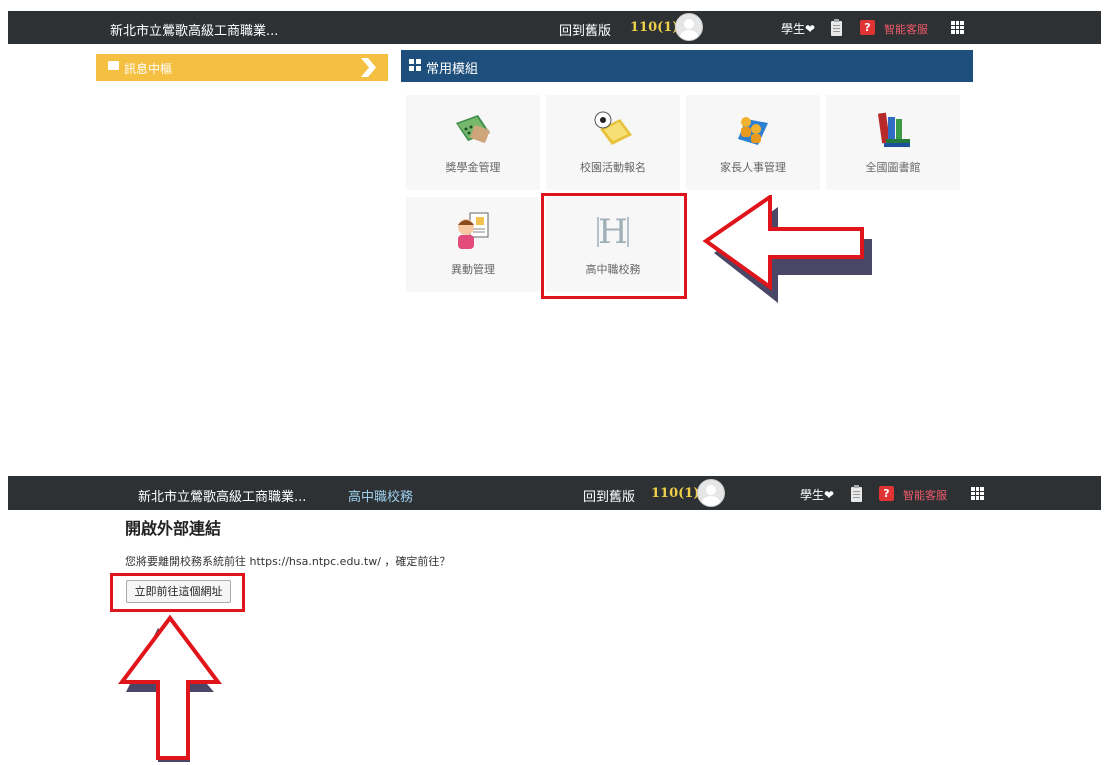 This screenshot has height=765, width=1105. I want to click on module-label: 校園活動報名, so click(613, 167).